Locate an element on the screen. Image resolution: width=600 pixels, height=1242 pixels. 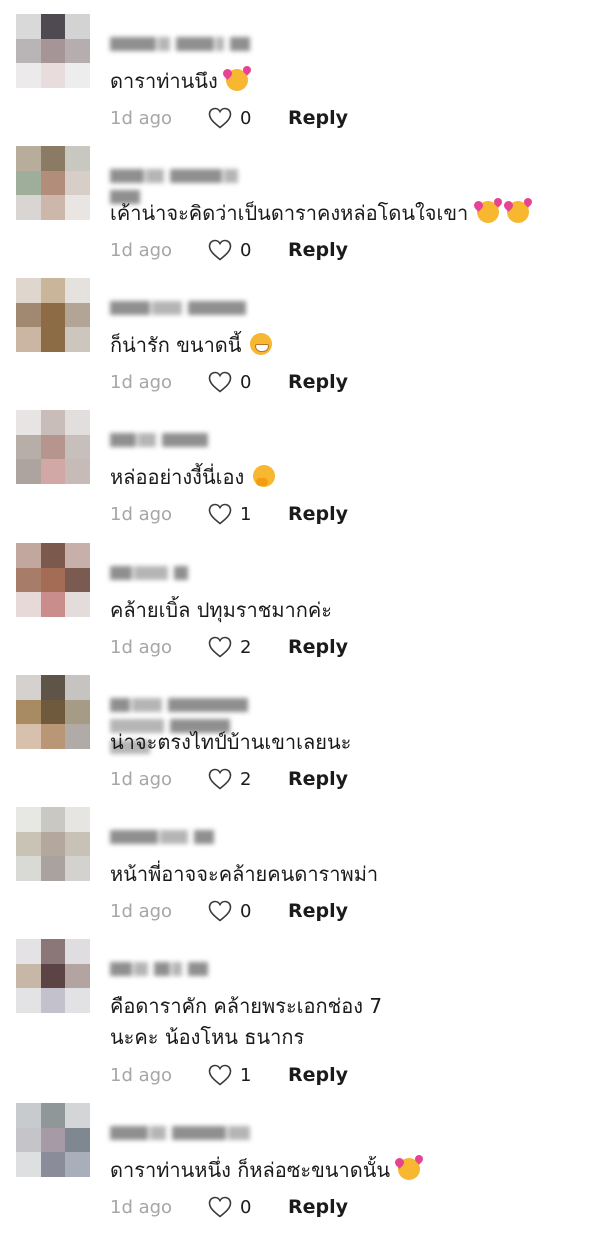
comment-text-content: น่าจะตรงไทป์บ้านเขาเลยนะ is located at coordinates (231, 742).